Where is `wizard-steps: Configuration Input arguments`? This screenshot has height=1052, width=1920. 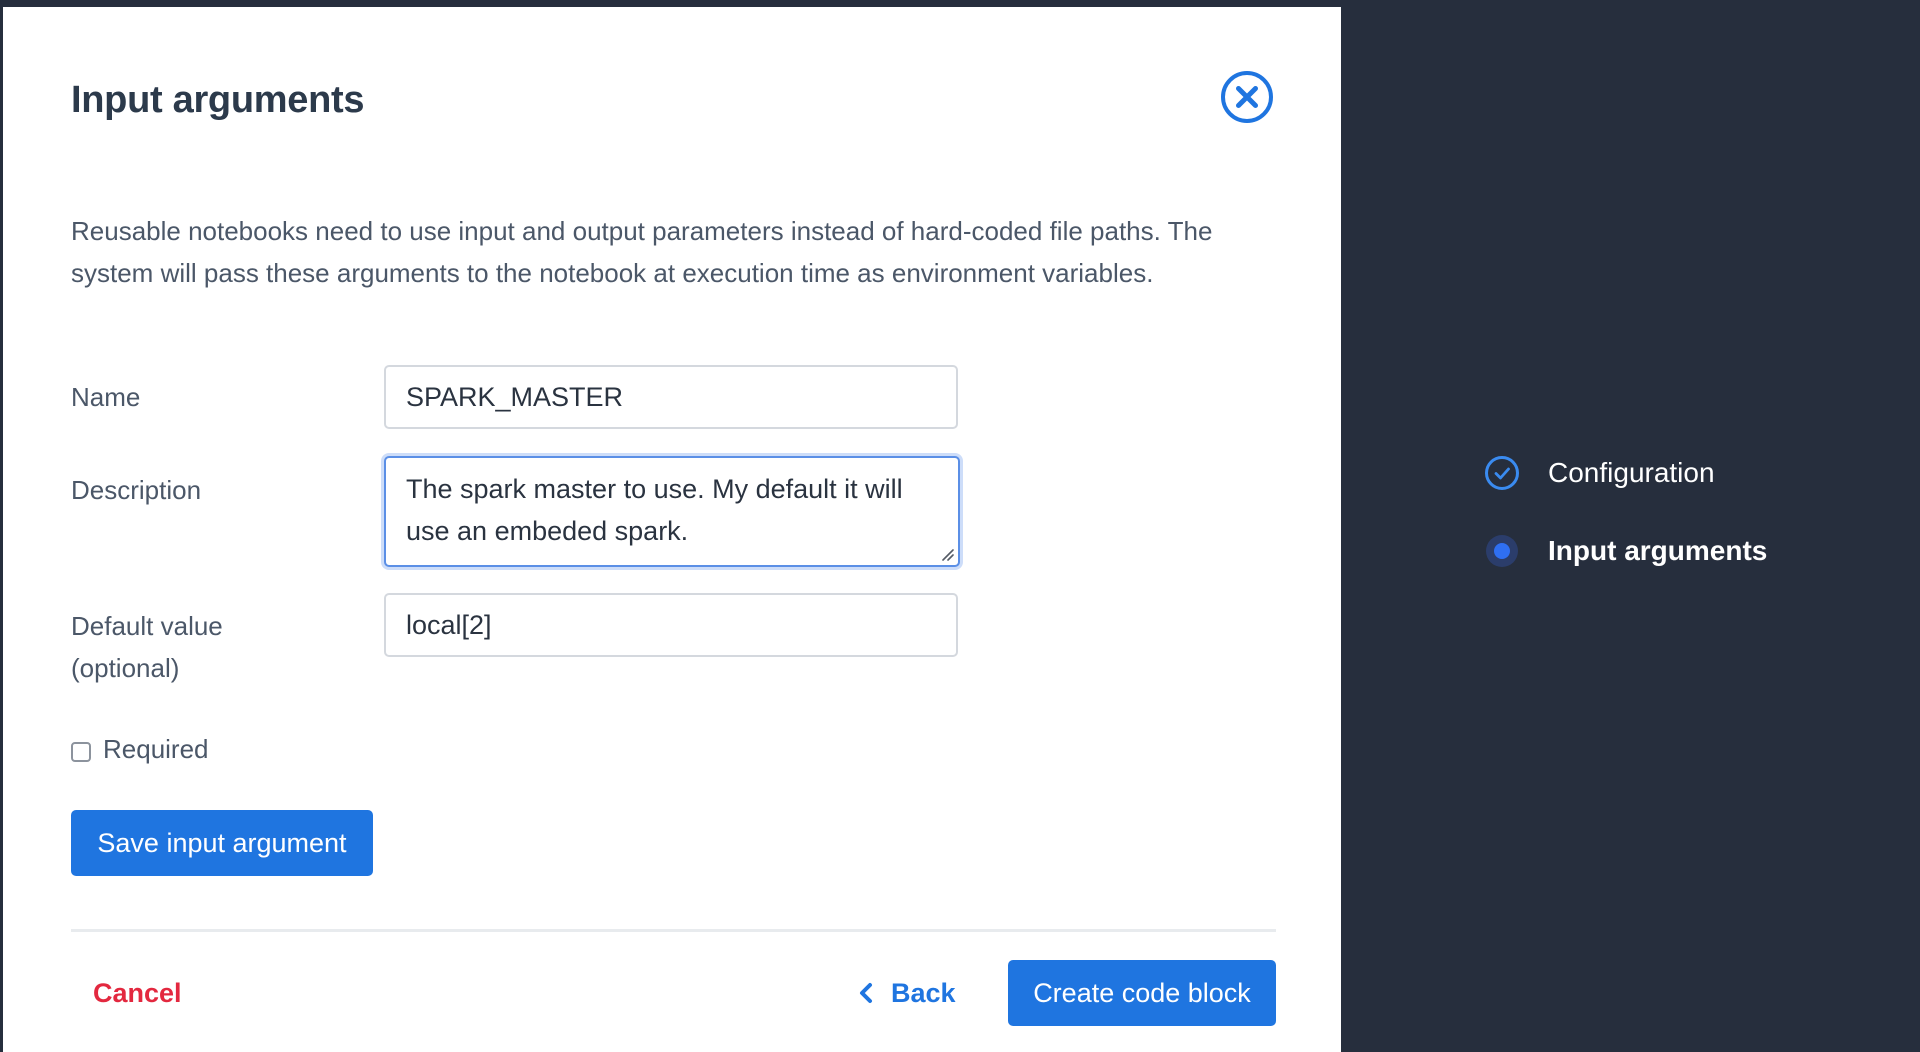 wizard-steps: Configuration Input arguments is located at coordinates (1625, 530).